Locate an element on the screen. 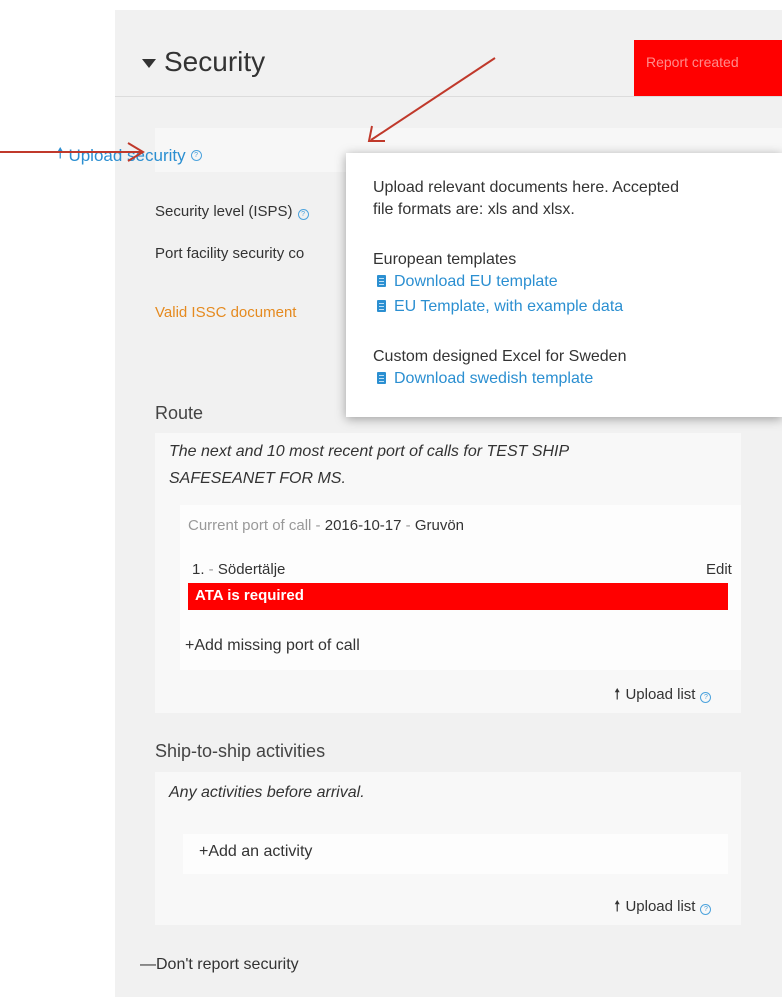 Image resolution: width=782 pixels, height=997 pixels. annotation-arrows is located at coordinates (248, 109).